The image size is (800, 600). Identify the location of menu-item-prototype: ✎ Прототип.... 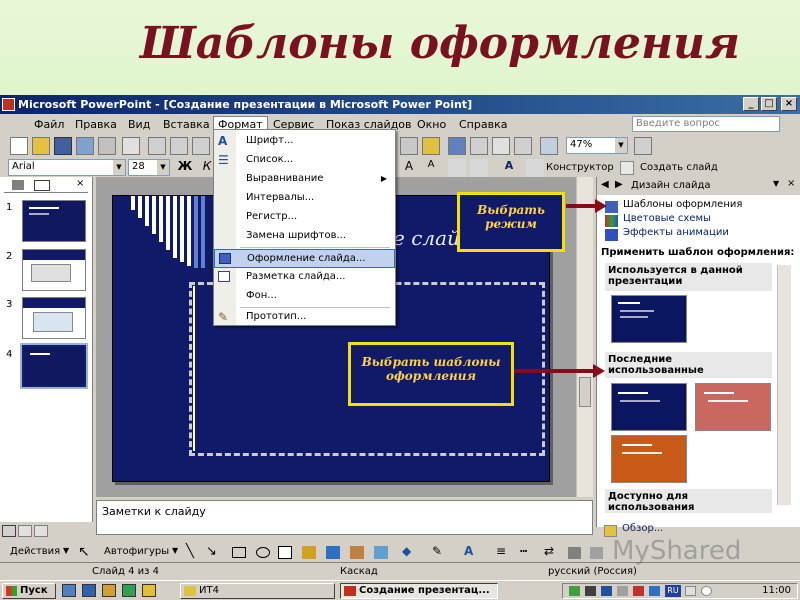
(304, 317).